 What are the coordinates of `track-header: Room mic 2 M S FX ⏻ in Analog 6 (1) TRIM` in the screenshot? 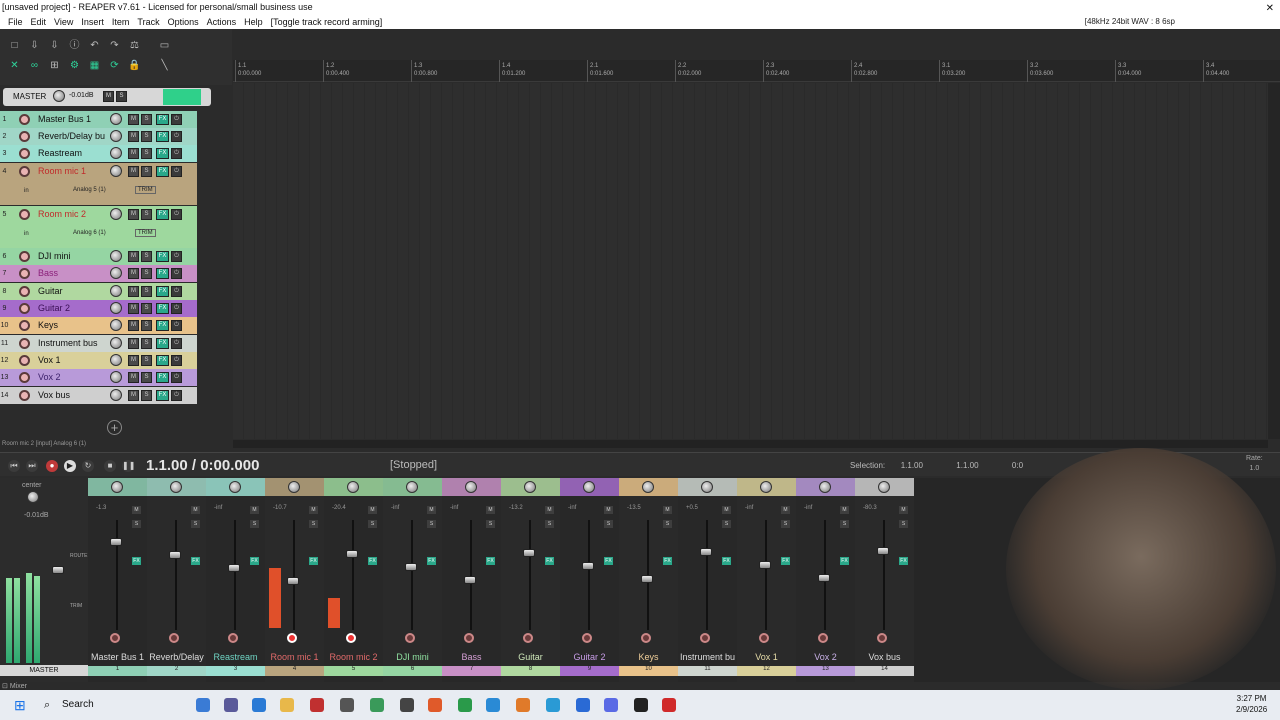 It's located at (103, 227).